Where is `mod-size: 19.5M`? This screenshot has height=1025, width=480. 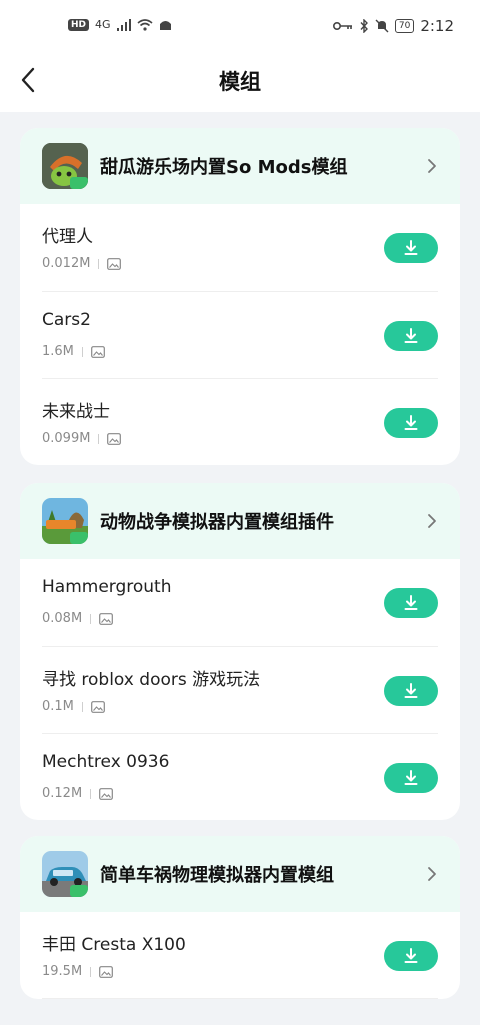
mod-size: 19.5M is located at coordinates (62, 971).